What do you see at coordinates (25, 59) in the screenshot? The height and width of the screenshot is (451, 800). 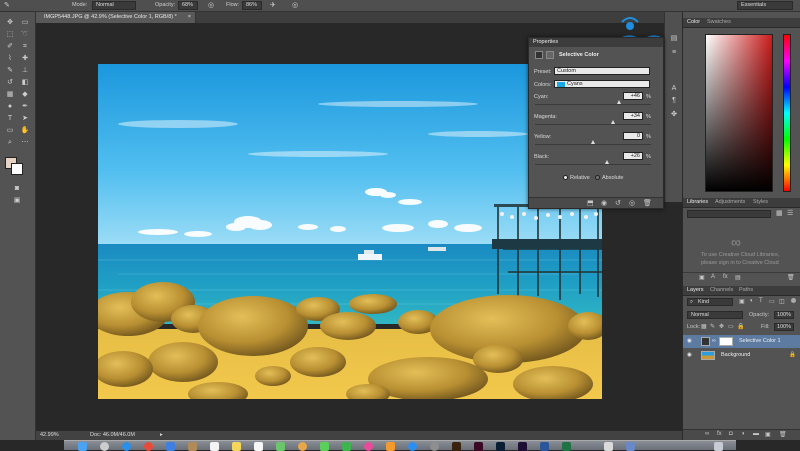 I see `spot-healing-tool-icon: ✚` at bounding box center [25, 59].